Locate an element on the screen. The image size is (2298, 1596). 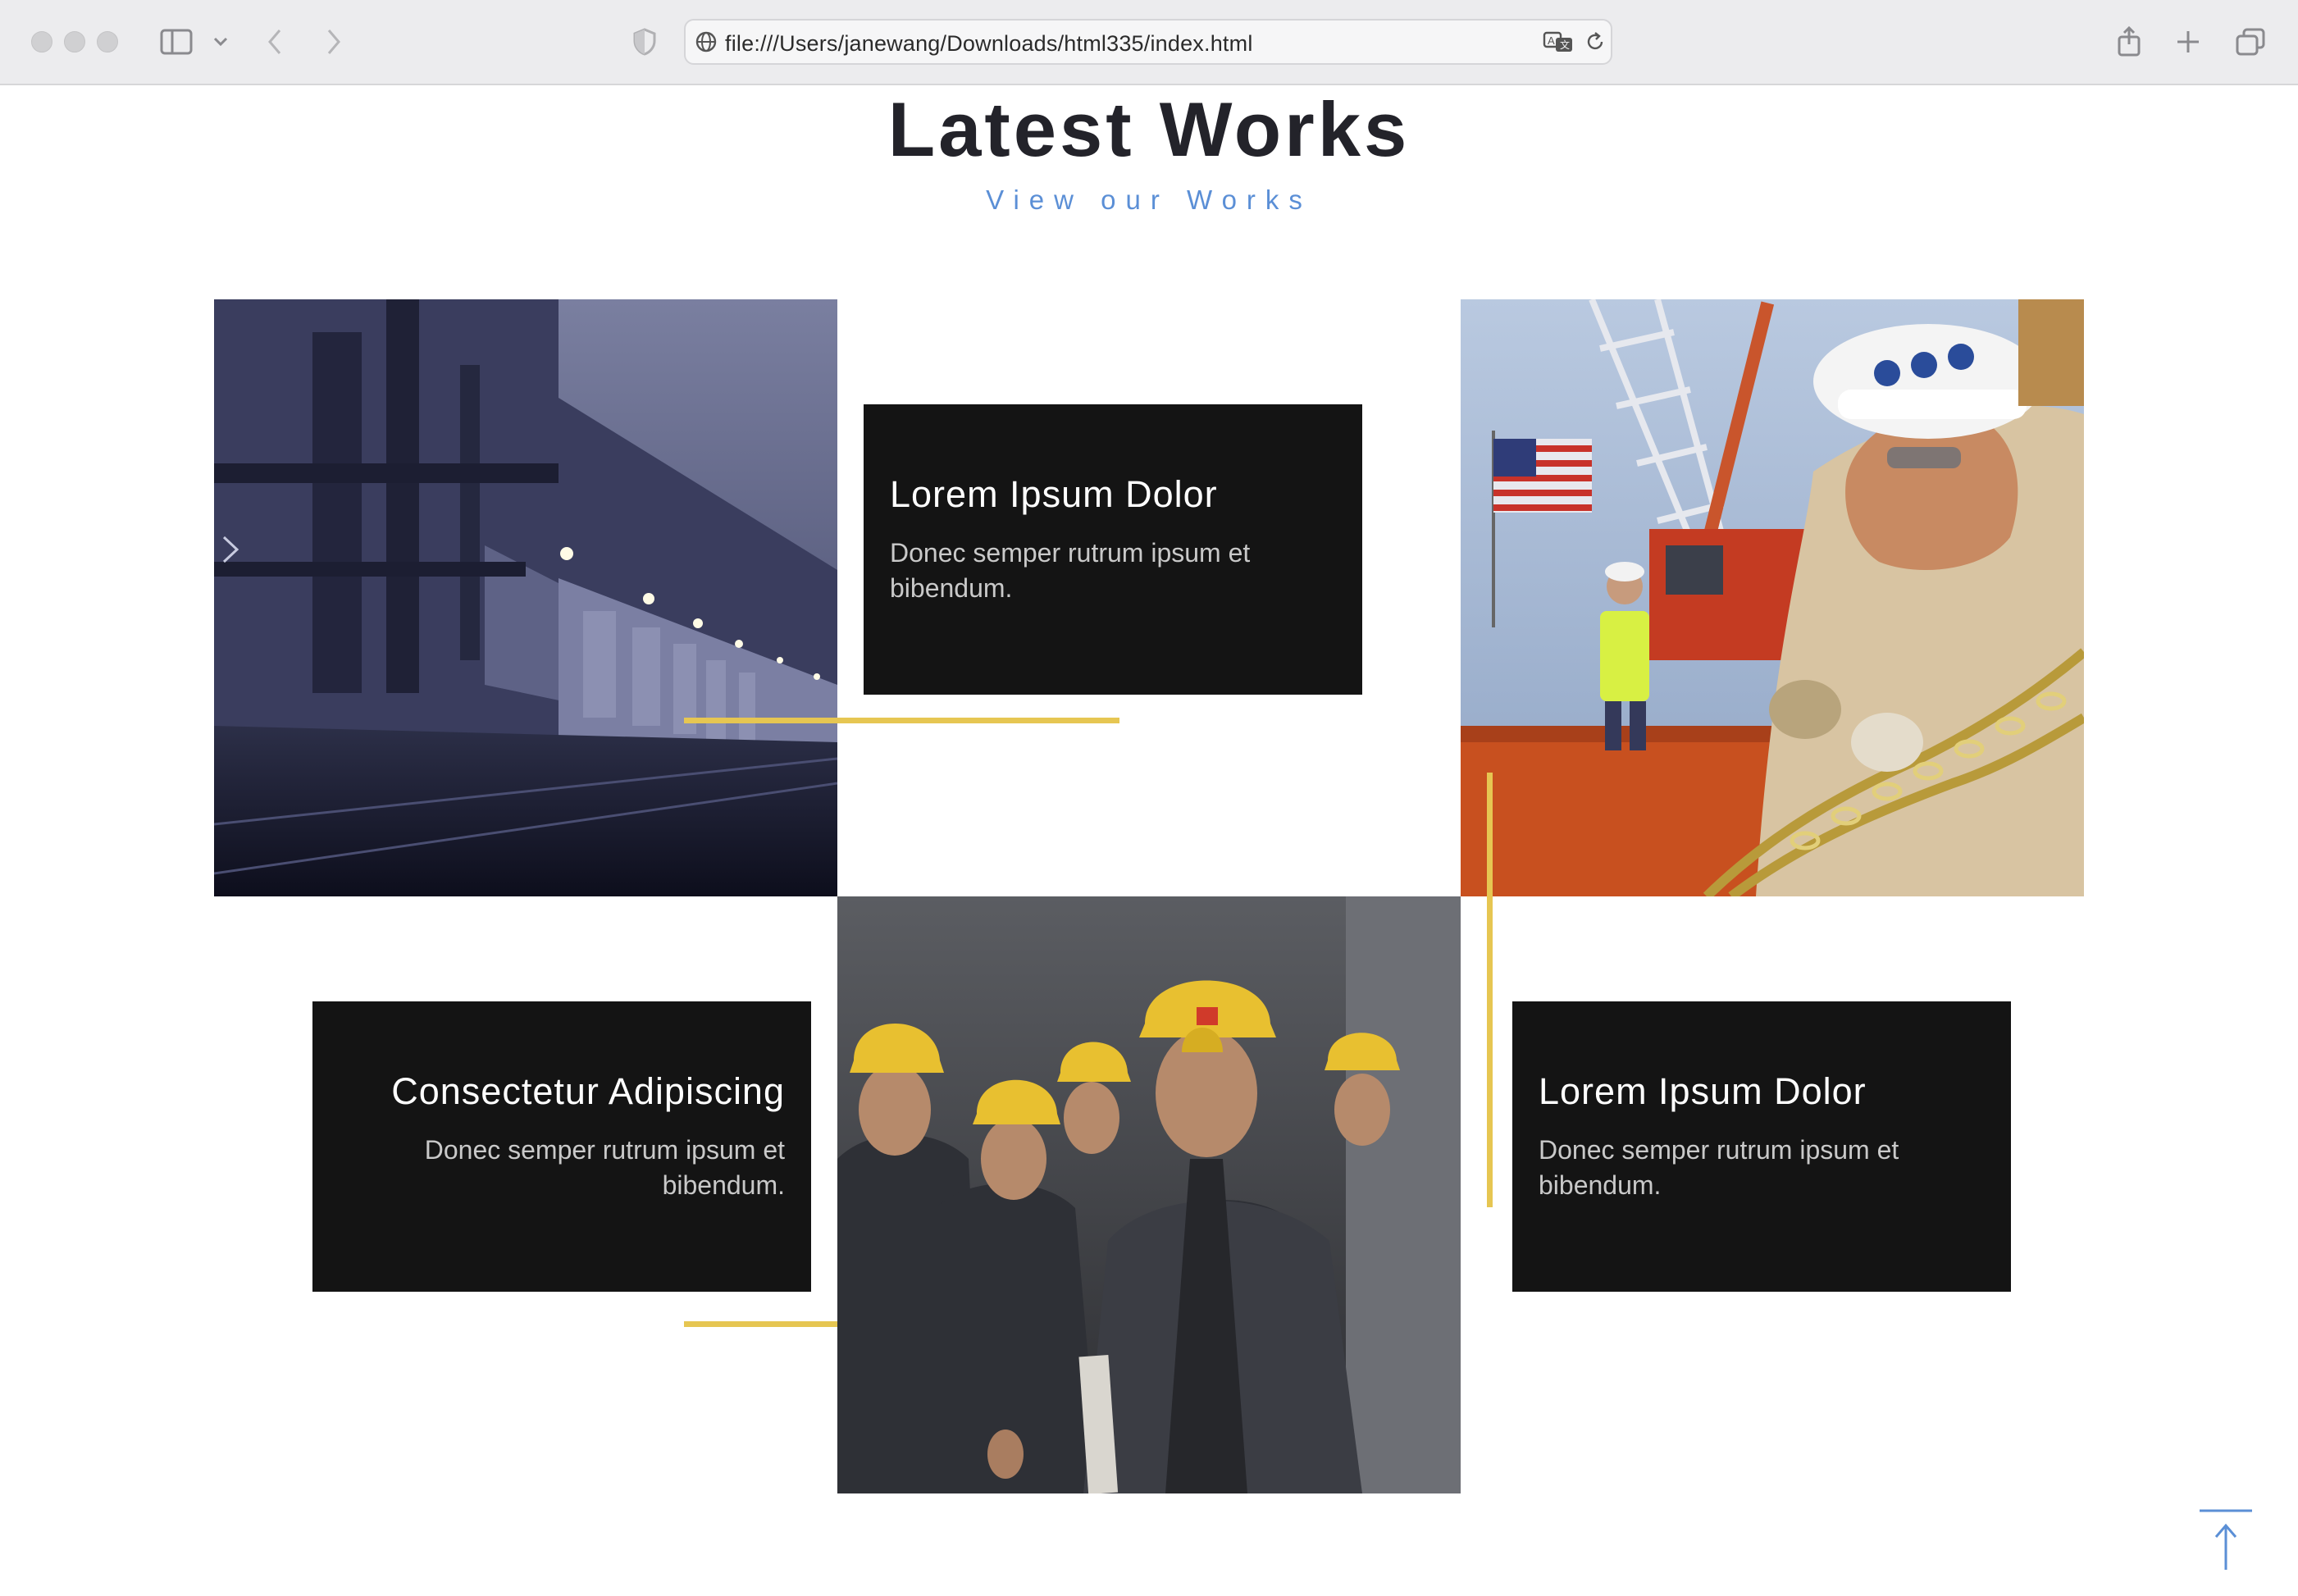
forward-icon is located at coordinates (333, 41).